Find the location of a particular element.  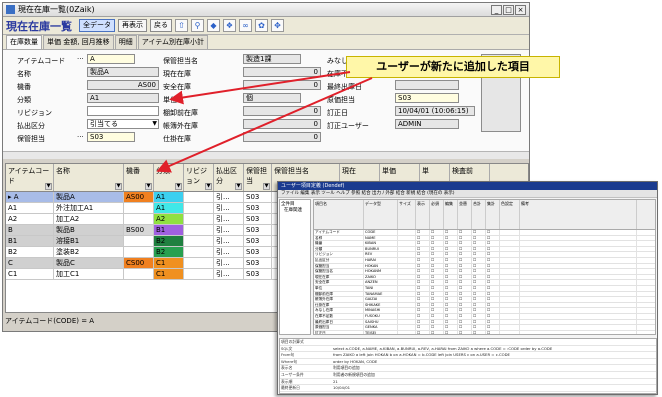

all-data-button: 全データ is located at coordinates (97, 25).